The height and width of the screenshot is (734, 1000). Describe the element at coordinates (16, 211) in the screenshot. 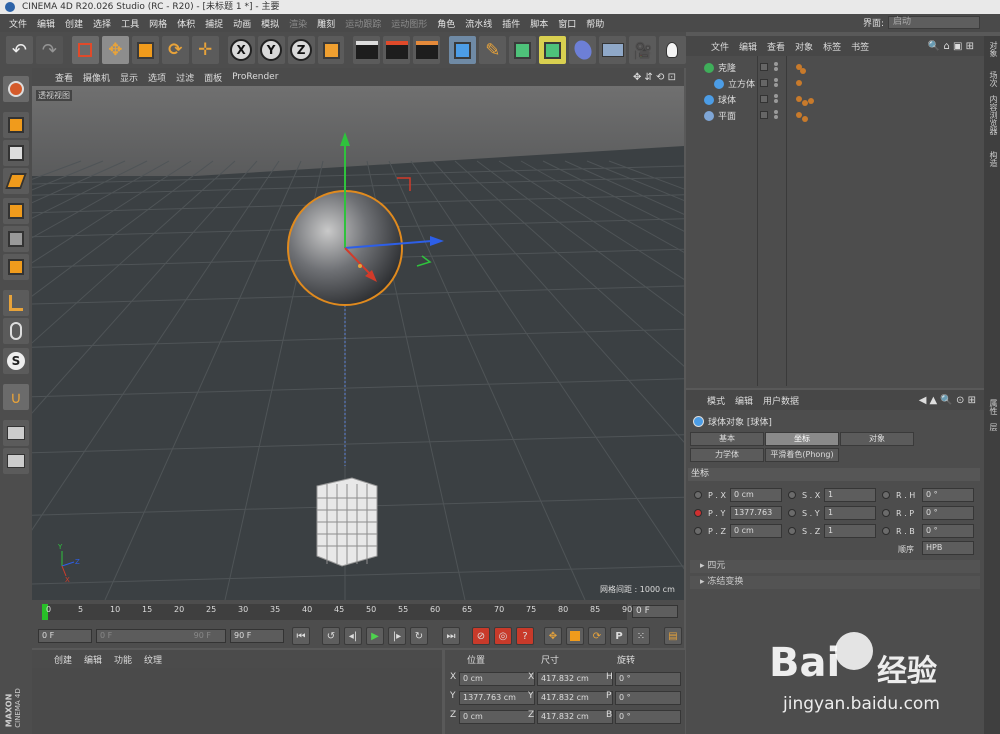

I see `point-mode-button` at that location.